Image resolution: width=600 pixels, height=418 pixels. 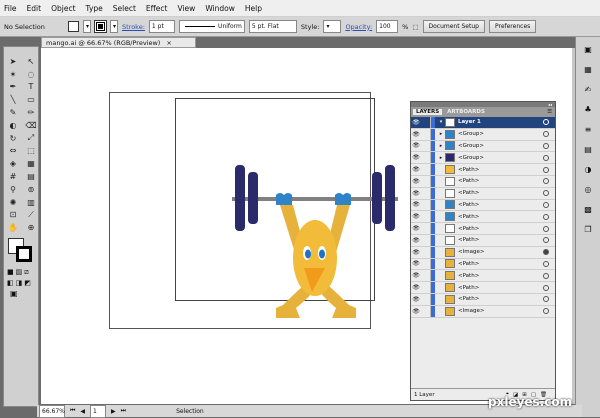 What do you see at coordinates (72, 411) in the screenshot?
I see `first-artboard-icon: ⏮` at bounding box center [72, 411].